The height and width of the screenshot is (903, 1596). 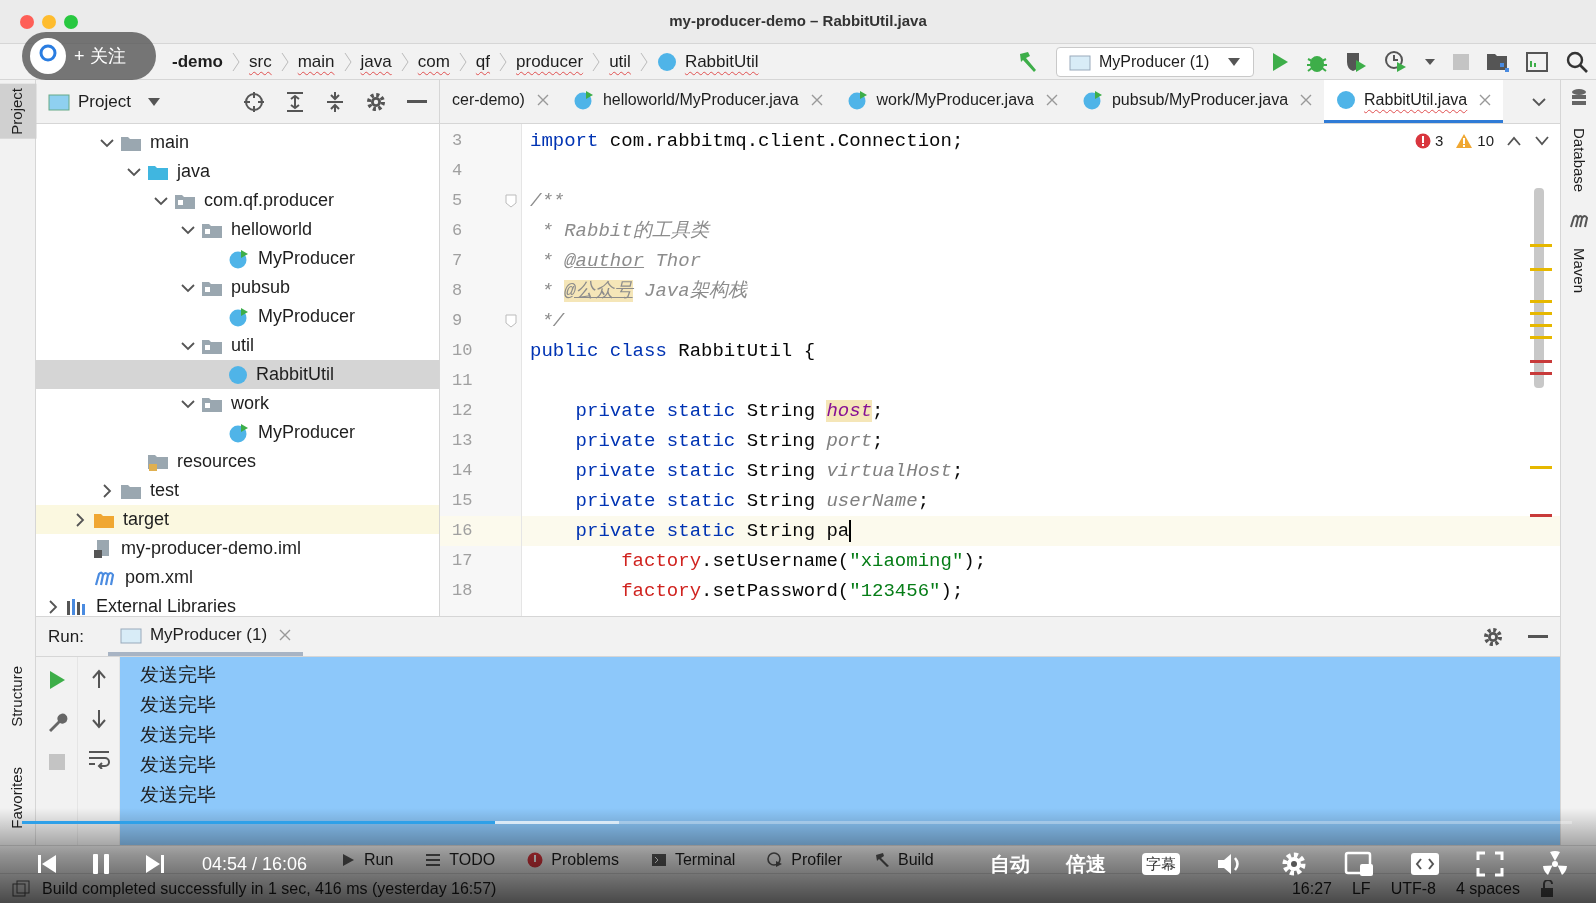 What do you see at coordinates (729, 411) in the screenshot?
I see `code-line: private static String host;` at bounding box center [729, 411].